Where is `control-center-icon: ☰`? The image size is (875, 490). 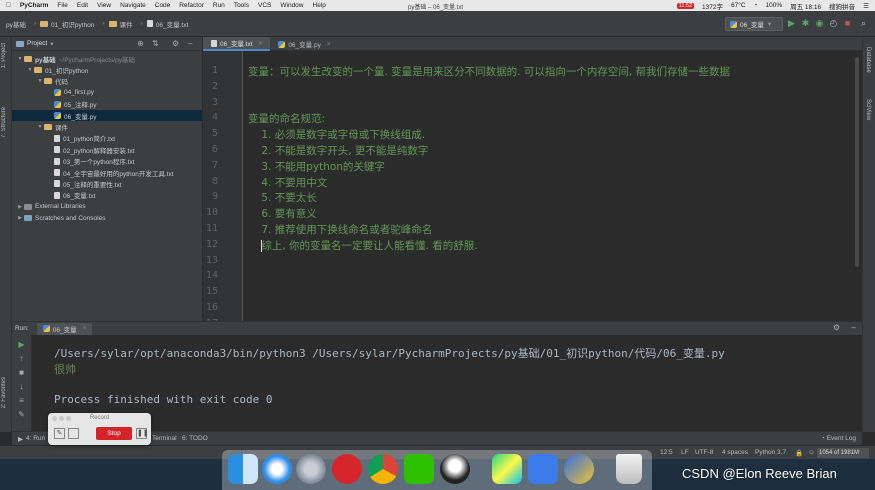 control-center-icon: ☰ is located at coordinates (866, 6).